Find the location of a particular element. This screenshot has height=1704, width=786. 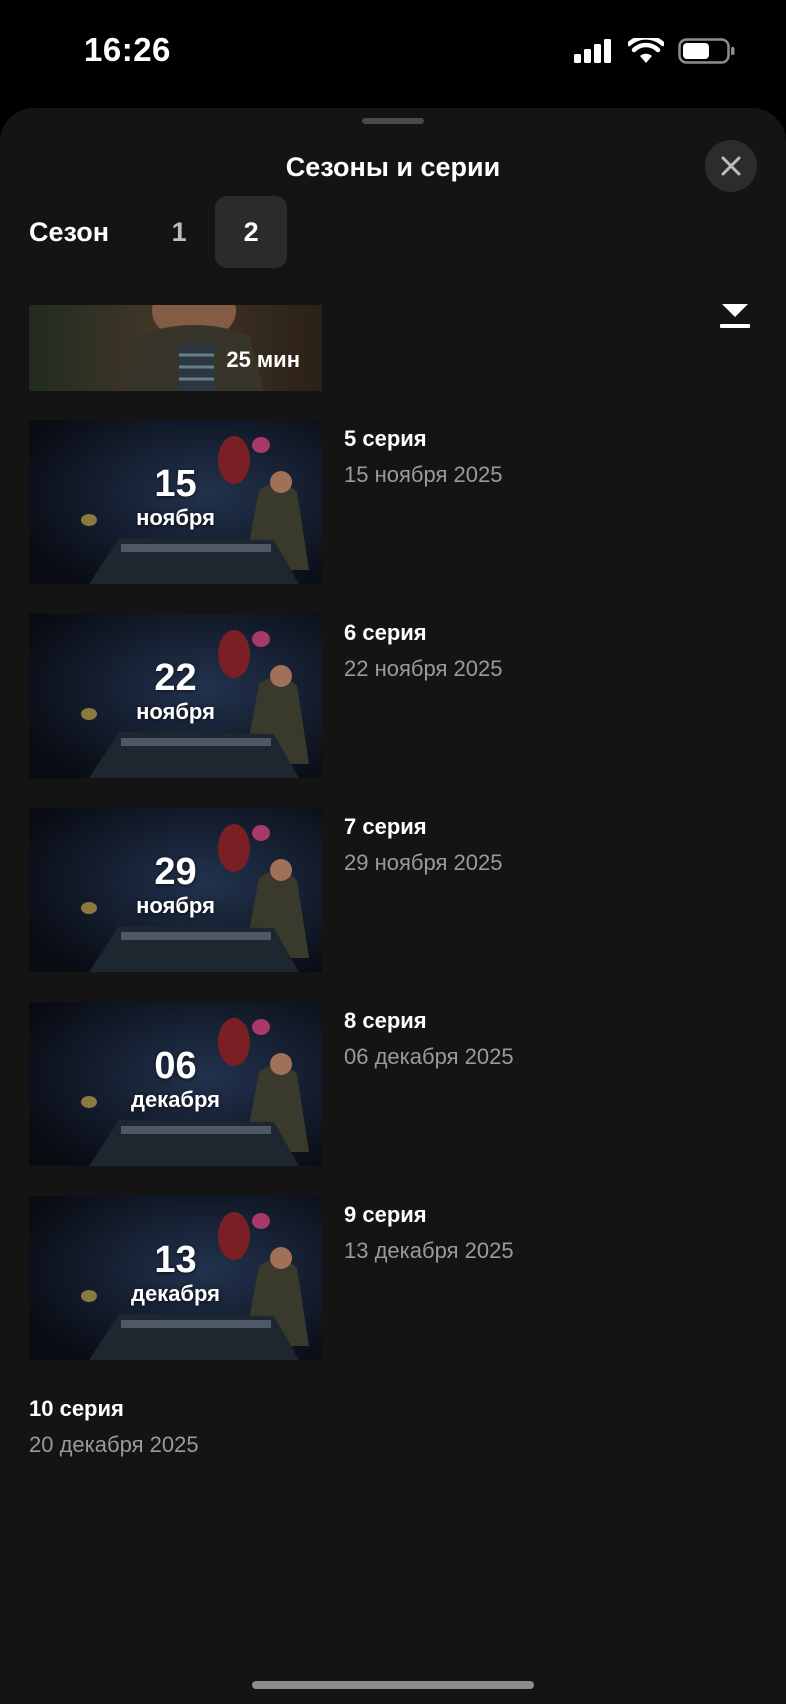

sheet-grabber is located at coordinates (393, 121).